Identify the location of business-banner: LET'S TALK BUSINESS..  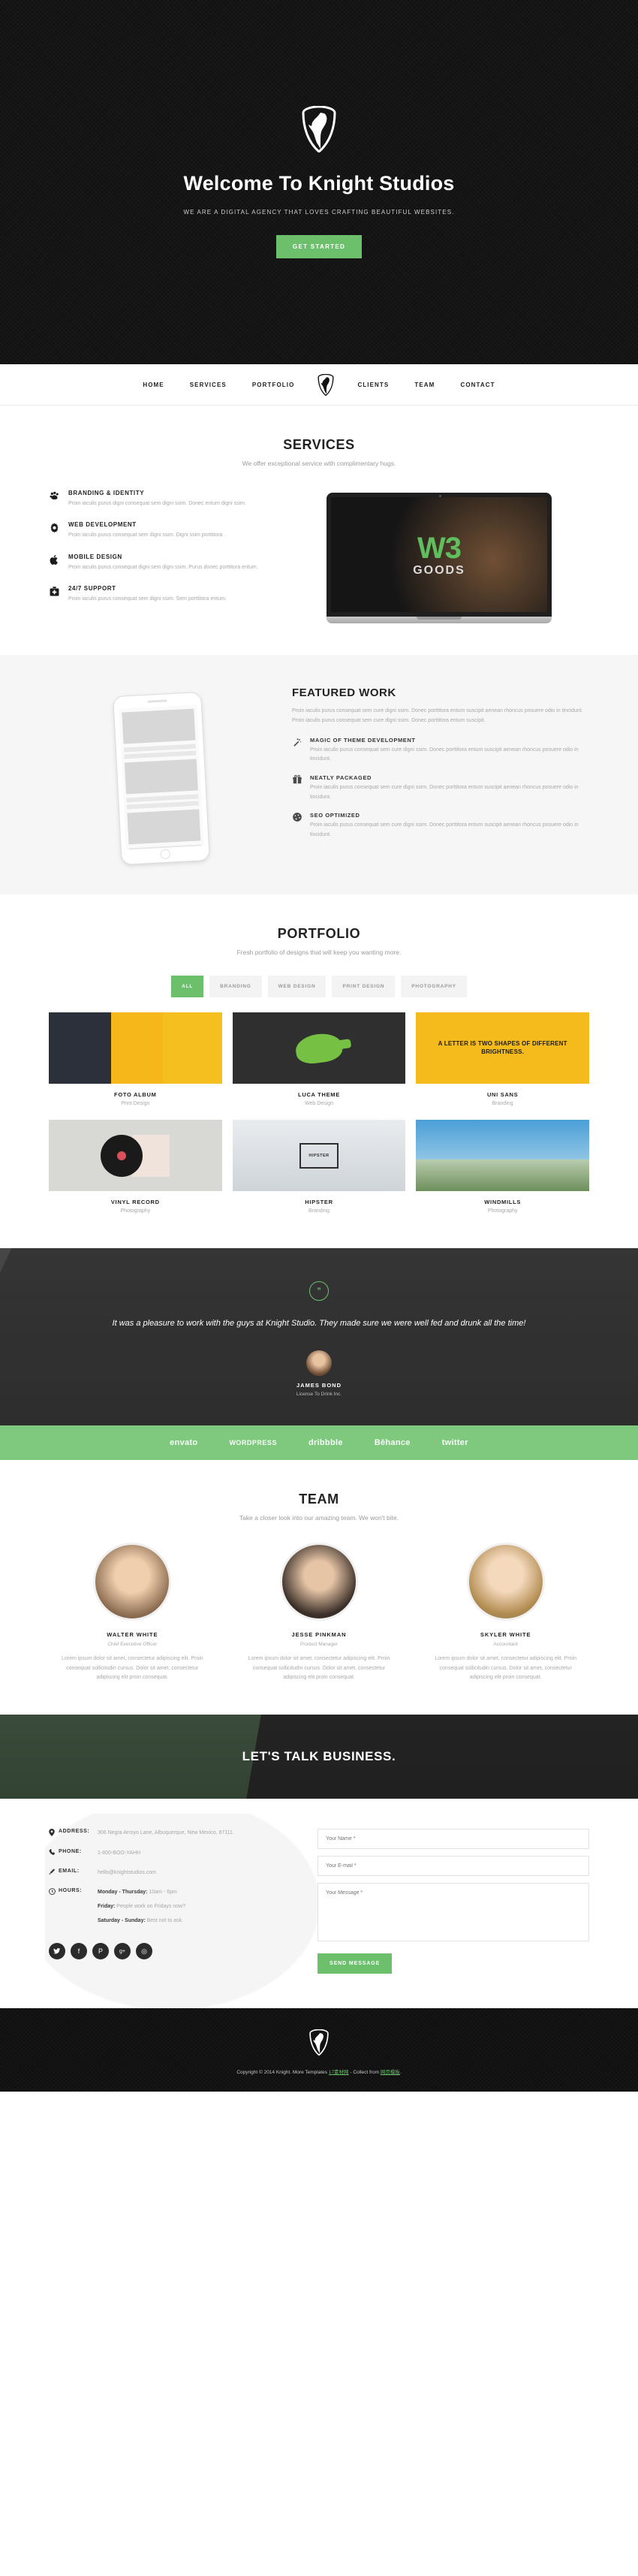
(319, 1757).